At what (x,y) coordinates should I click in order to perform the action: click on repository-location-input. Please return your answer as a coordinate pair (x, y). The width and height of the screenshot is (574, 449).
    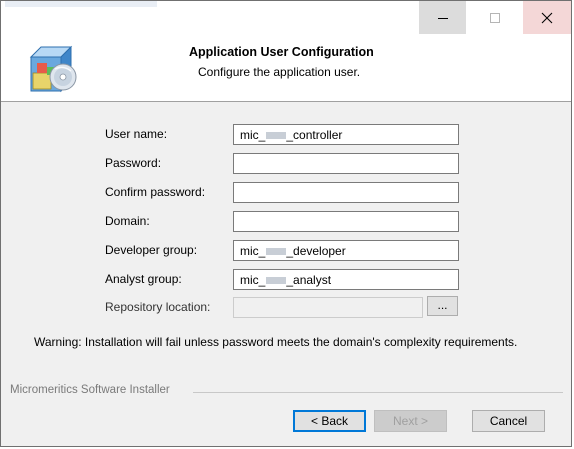
    Looking at the image, I should click on (328, 307).